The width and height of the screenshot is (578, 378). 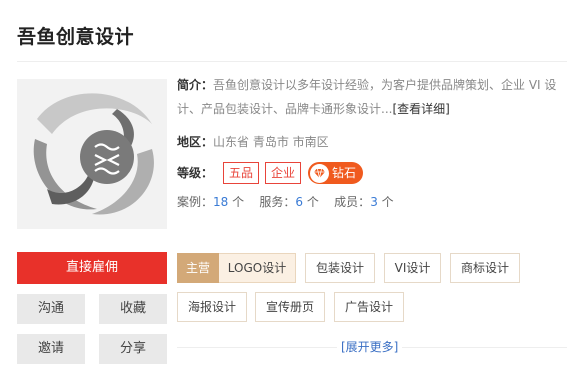 What do you see at coordinates (374, 202) in the screenshot?
I see `members-count: 3` at bounding box center [374, 202].